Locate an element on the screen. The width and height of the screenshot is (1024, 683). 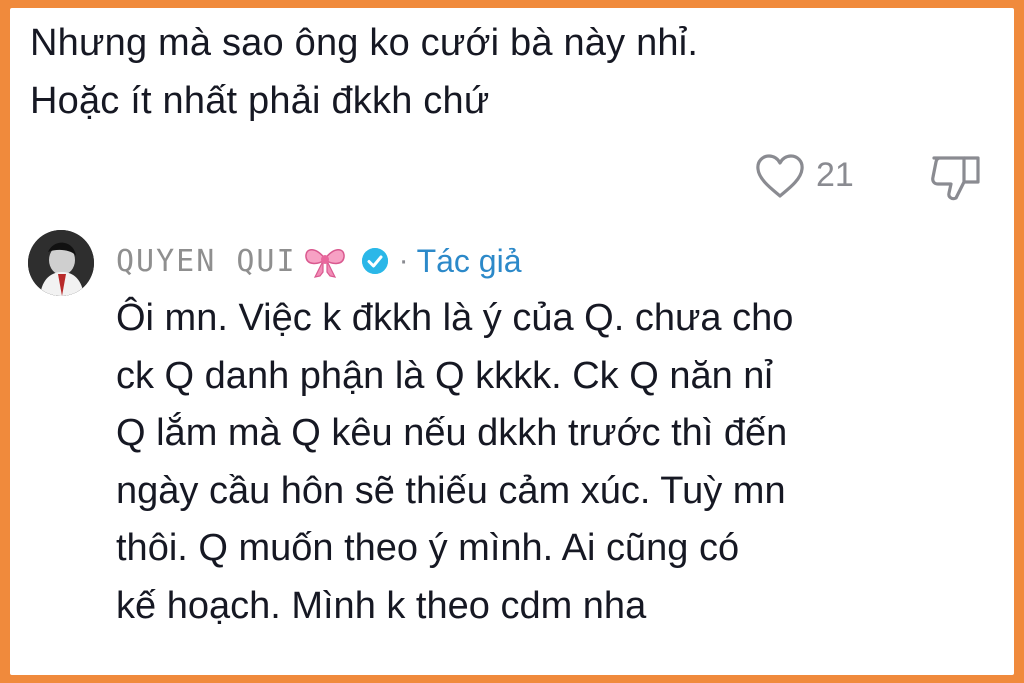
reply-line: ngày cầu hôn sẽ thiếu cảm xúc. Tuỳ mn is located at coordinates (451, 490).